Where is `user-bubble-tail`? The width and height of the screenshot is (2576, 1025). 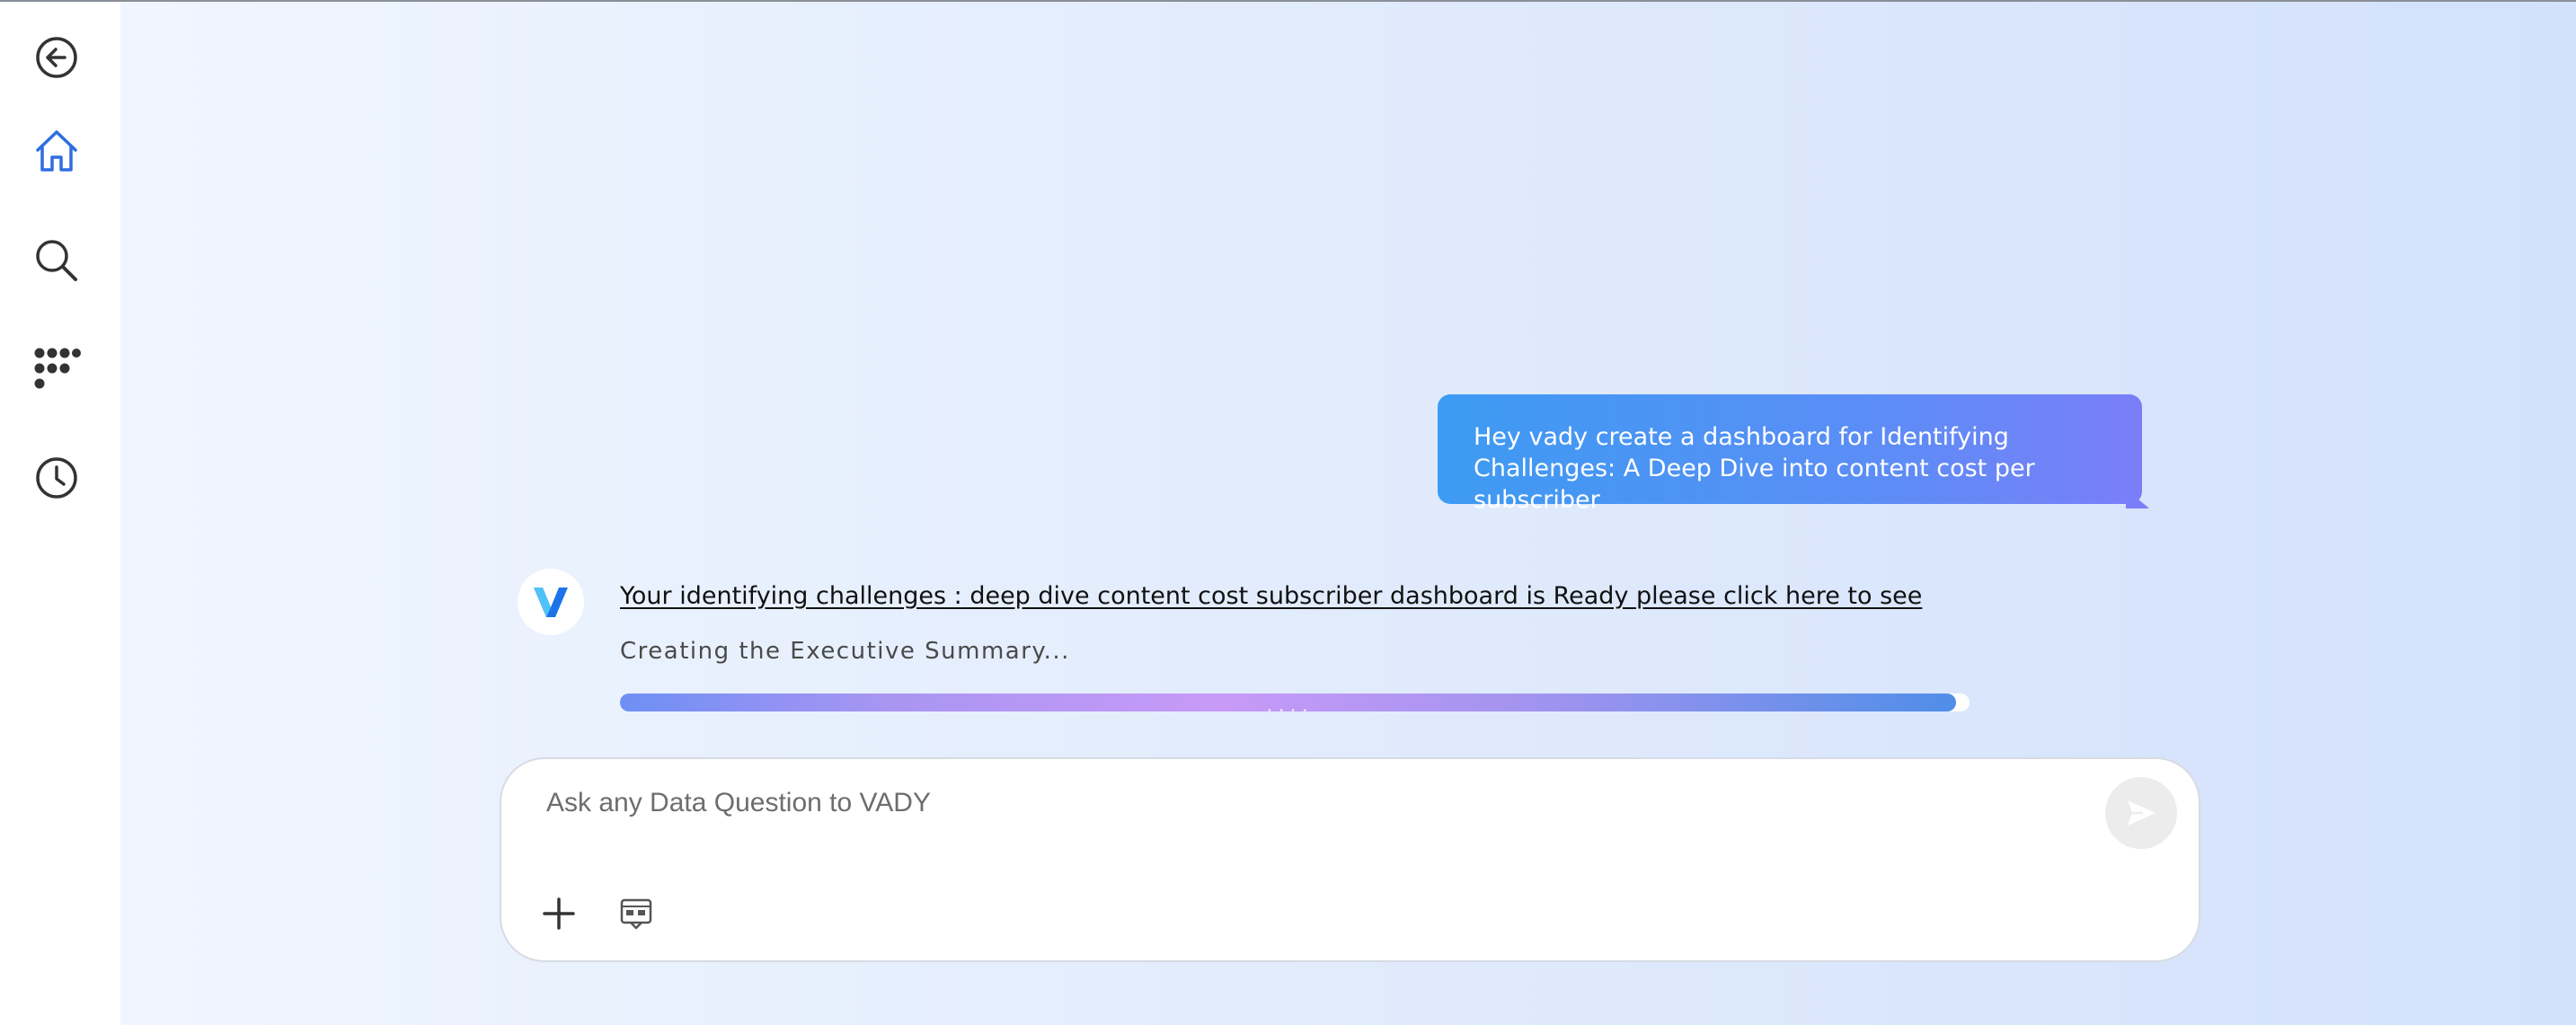 user-bubble-tail is located at coordinates (2137, 499).